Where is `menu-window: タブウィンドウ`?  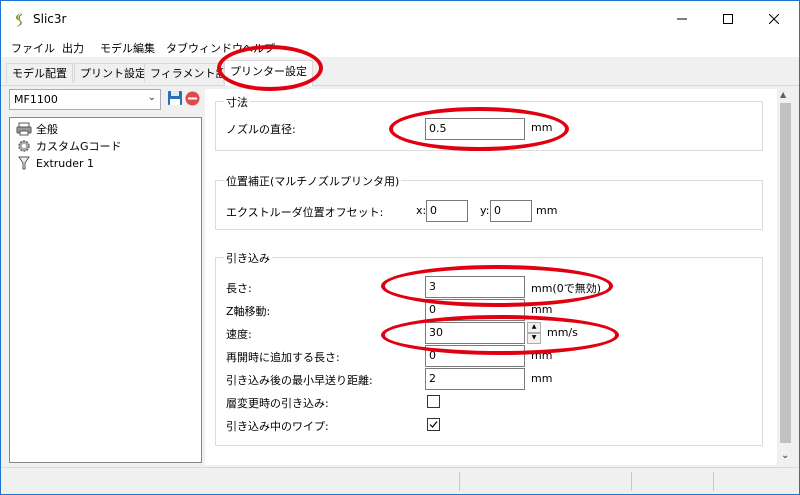 menu-window: タブウィンドウ is located at coordinates (204, 48).